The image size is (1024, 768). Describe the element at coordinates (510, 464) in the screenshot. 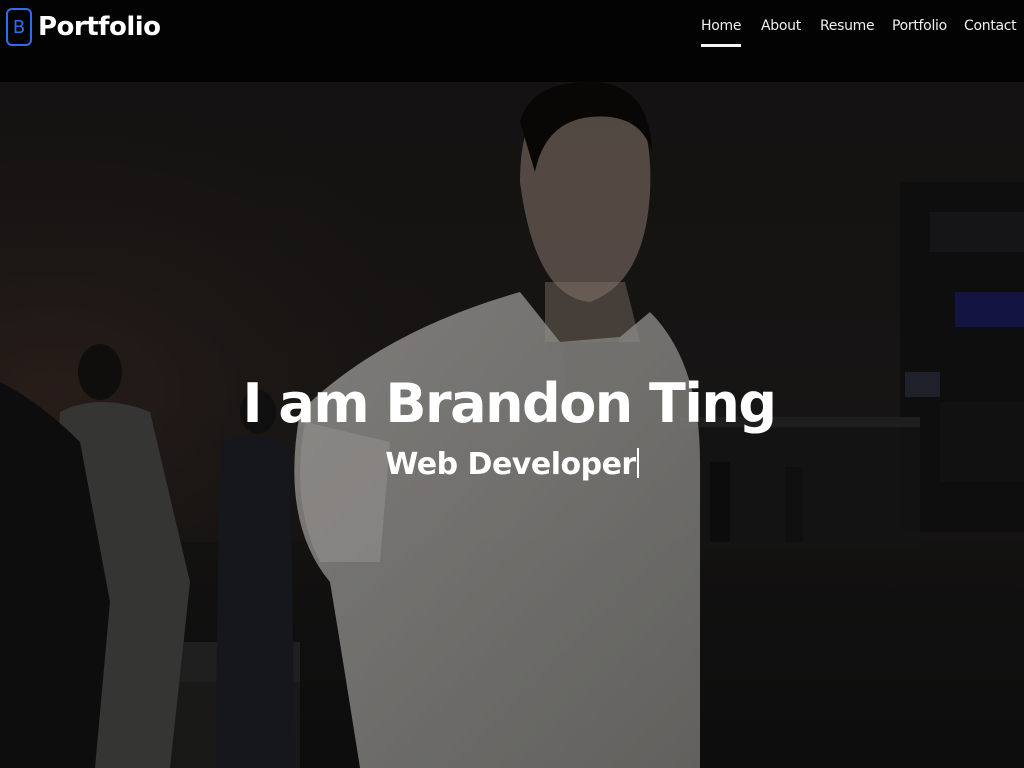

I see `hero-subtitle: Web Developer` at that location.